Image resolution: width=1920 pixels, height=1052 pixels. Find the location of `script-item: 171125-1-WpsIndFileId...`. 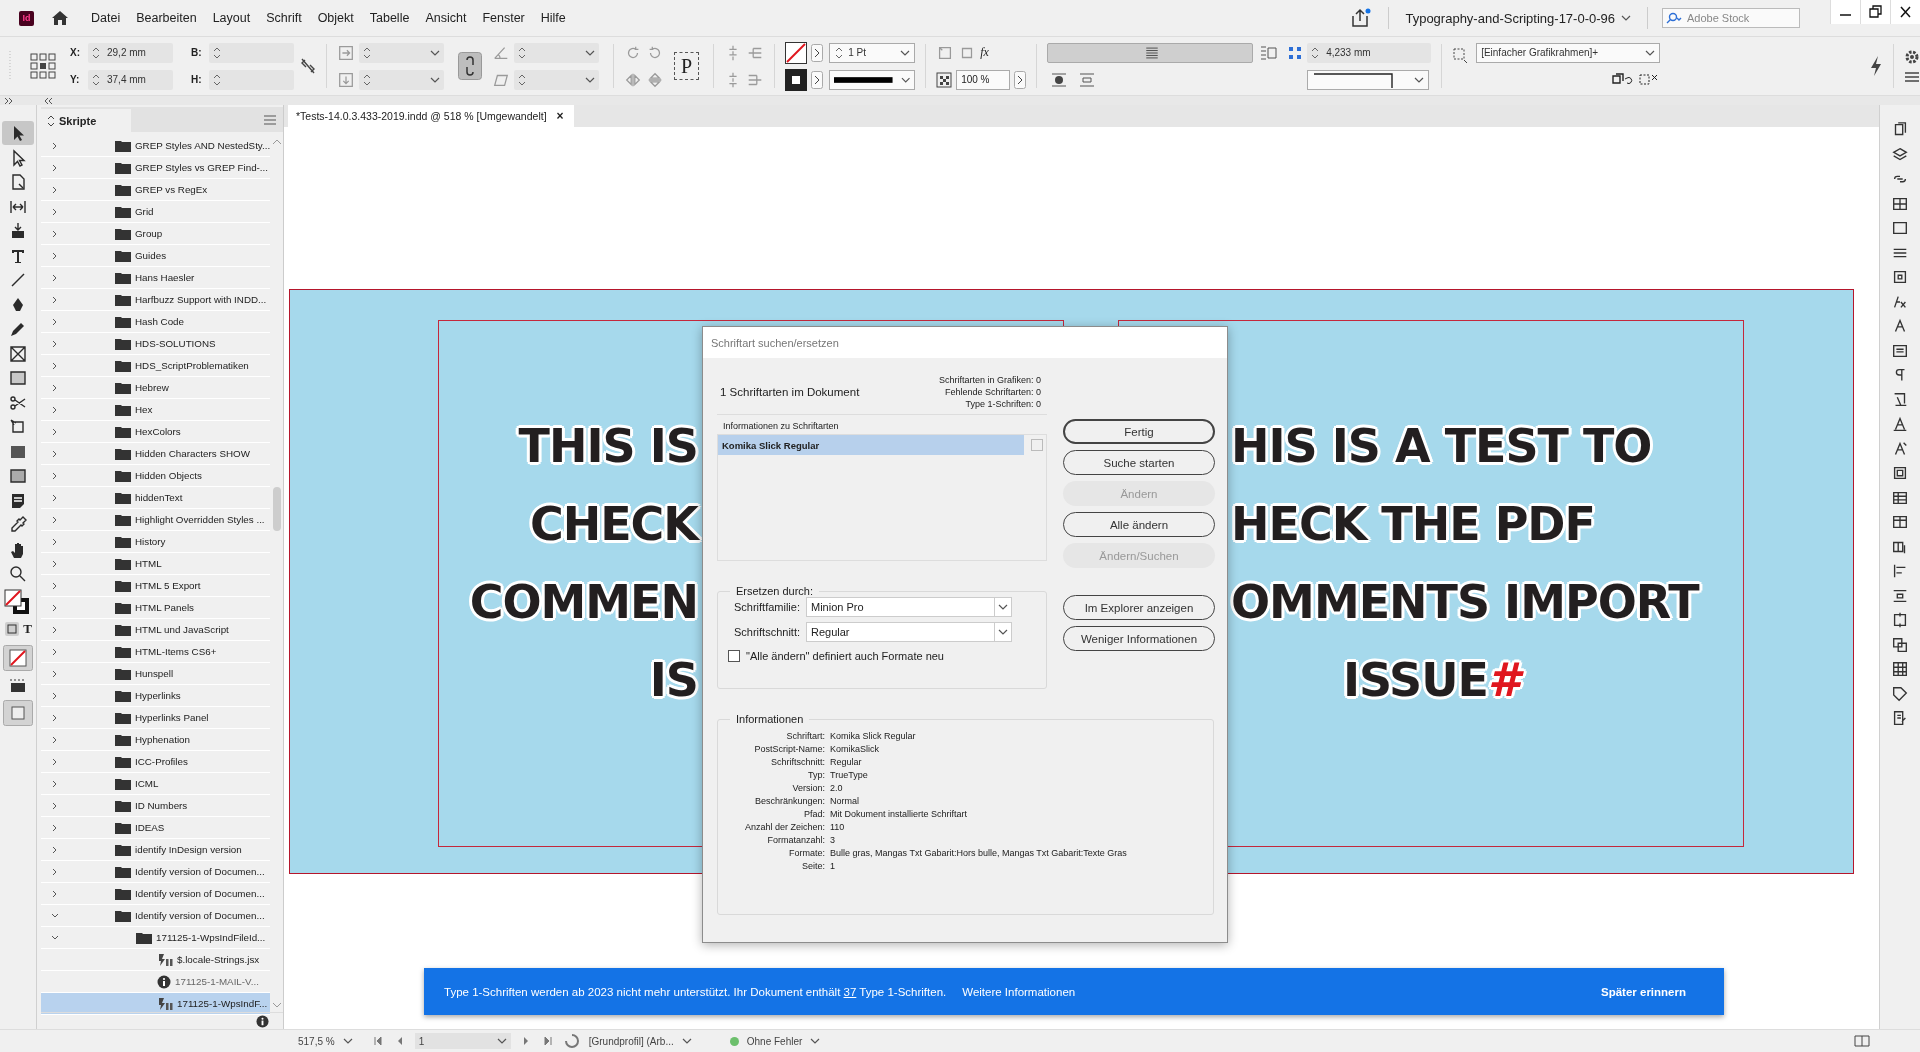

script-item: 171125-1-WpsIndFileId... is located at coordinates (156, 938).